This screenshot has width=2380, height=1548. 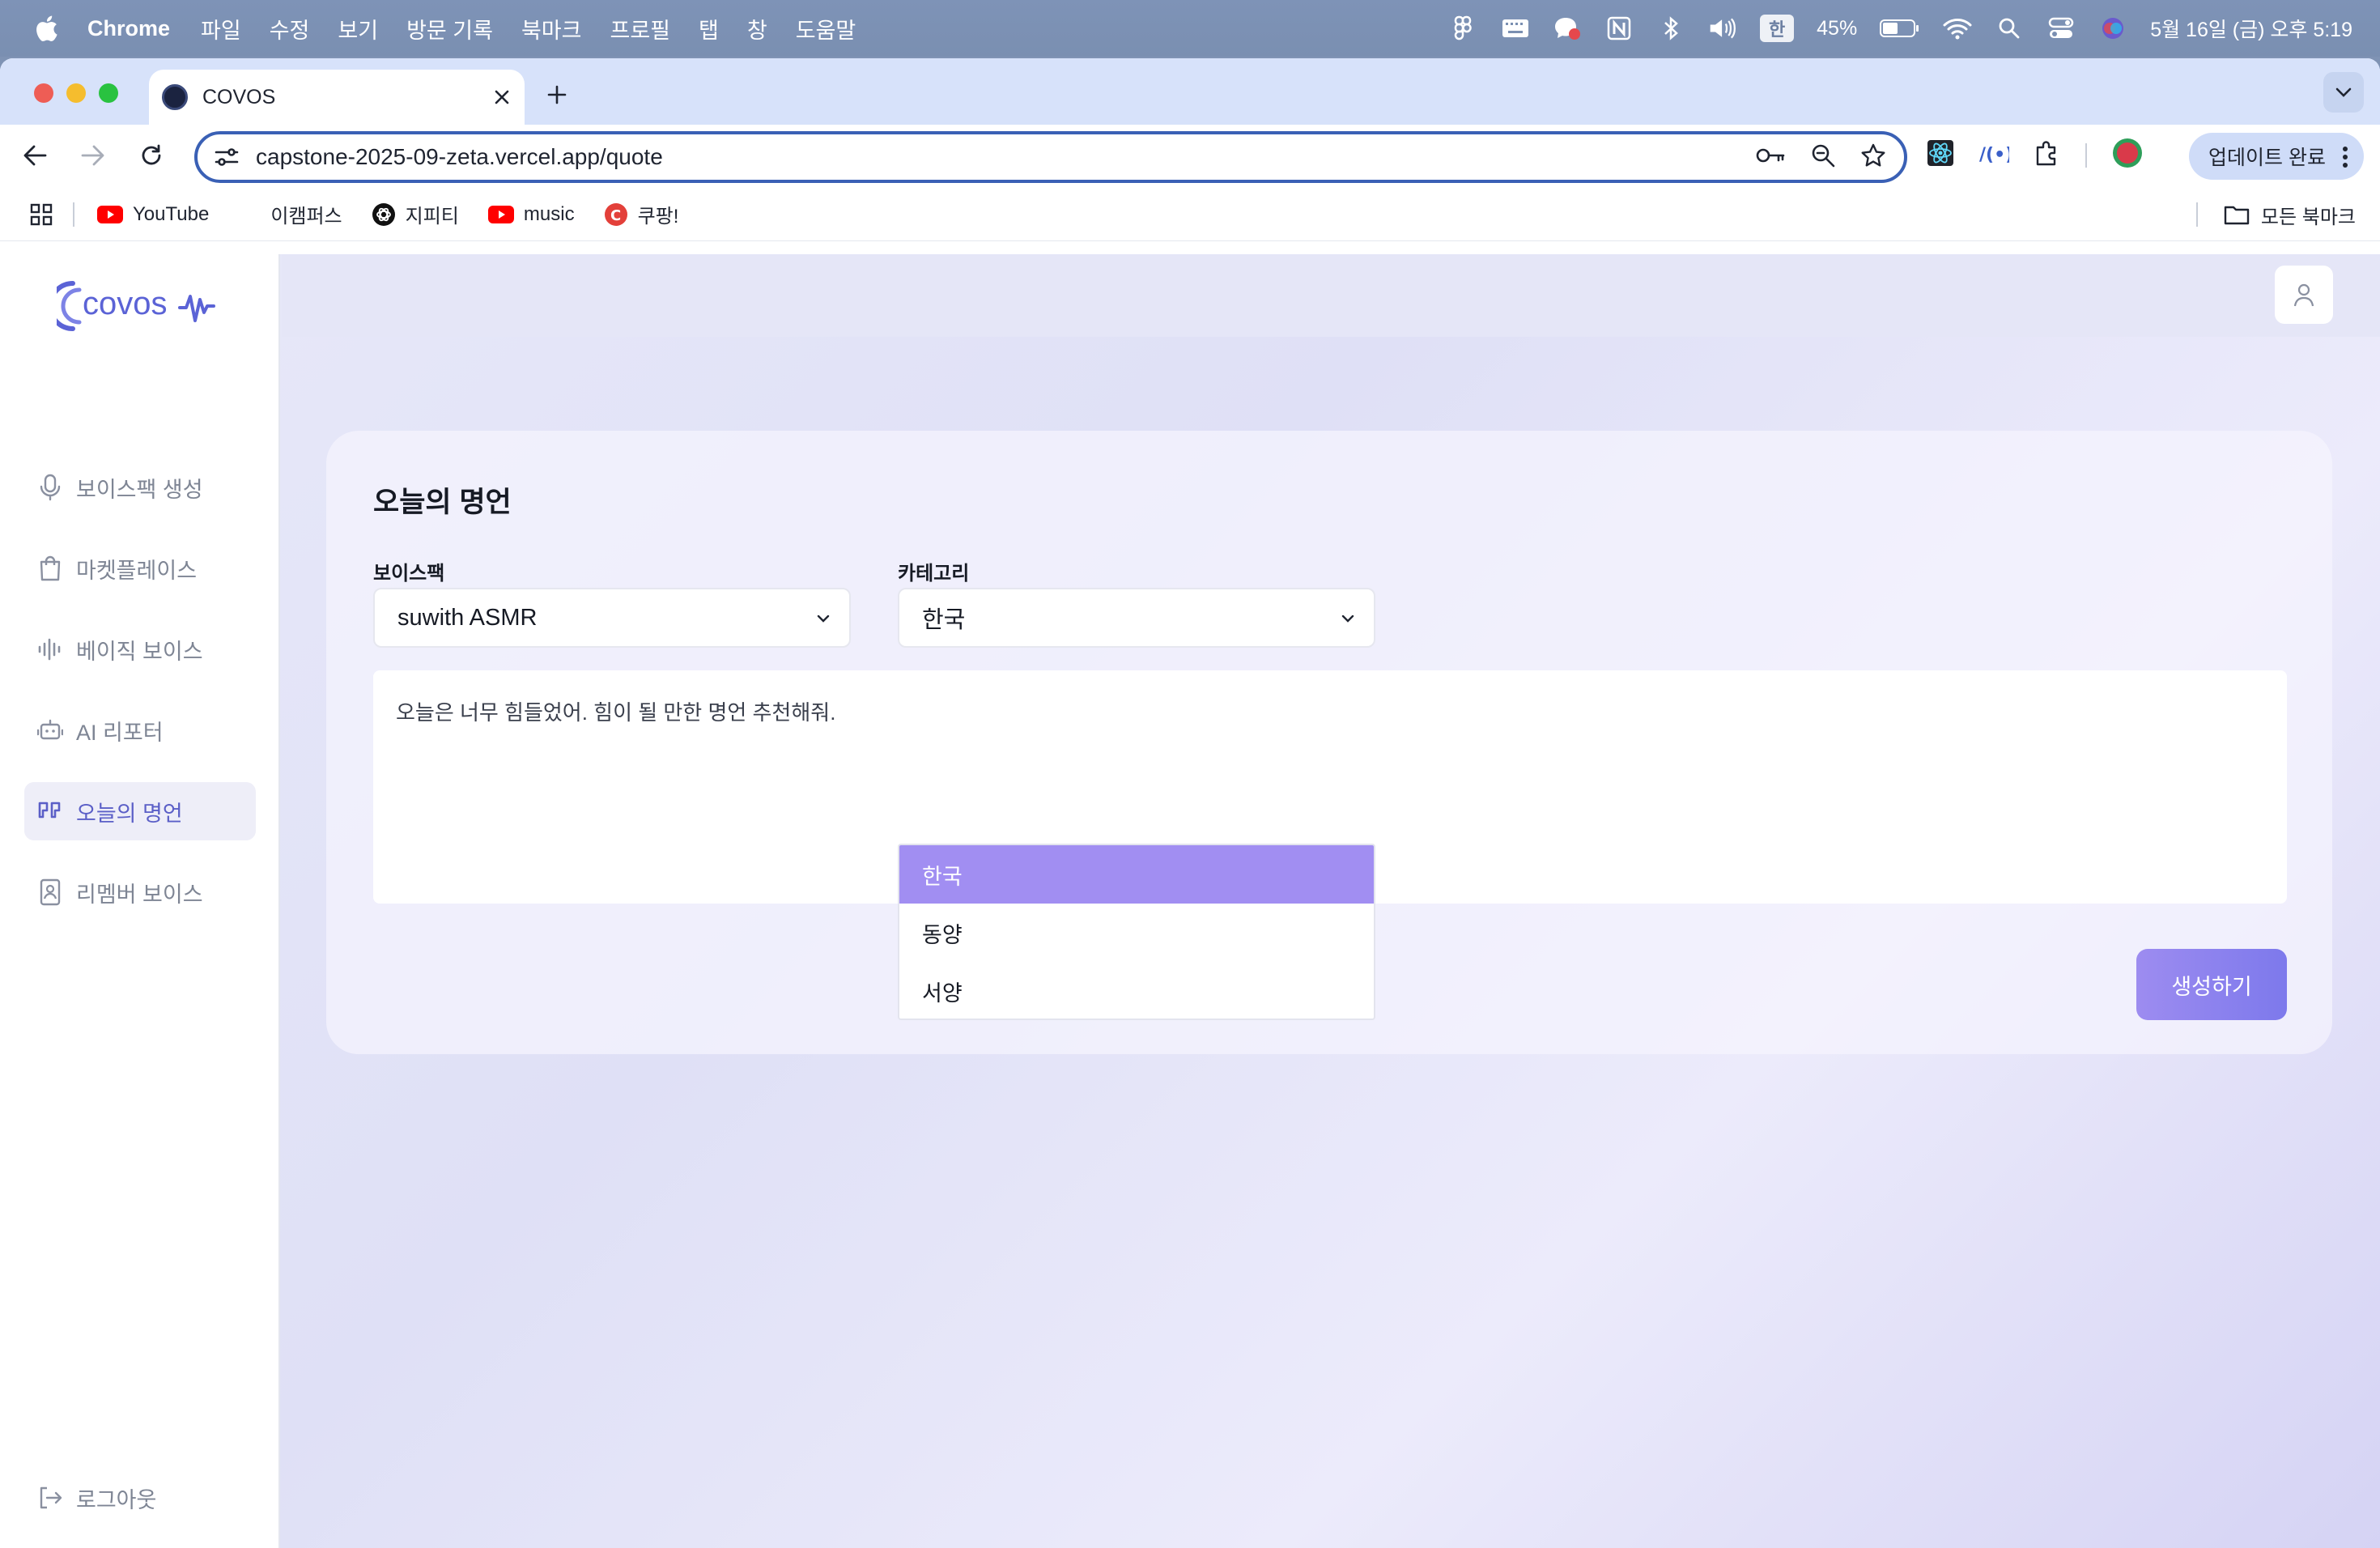 I want to click on bookmark-gpt: 지피티, so click(x=415, y=214).